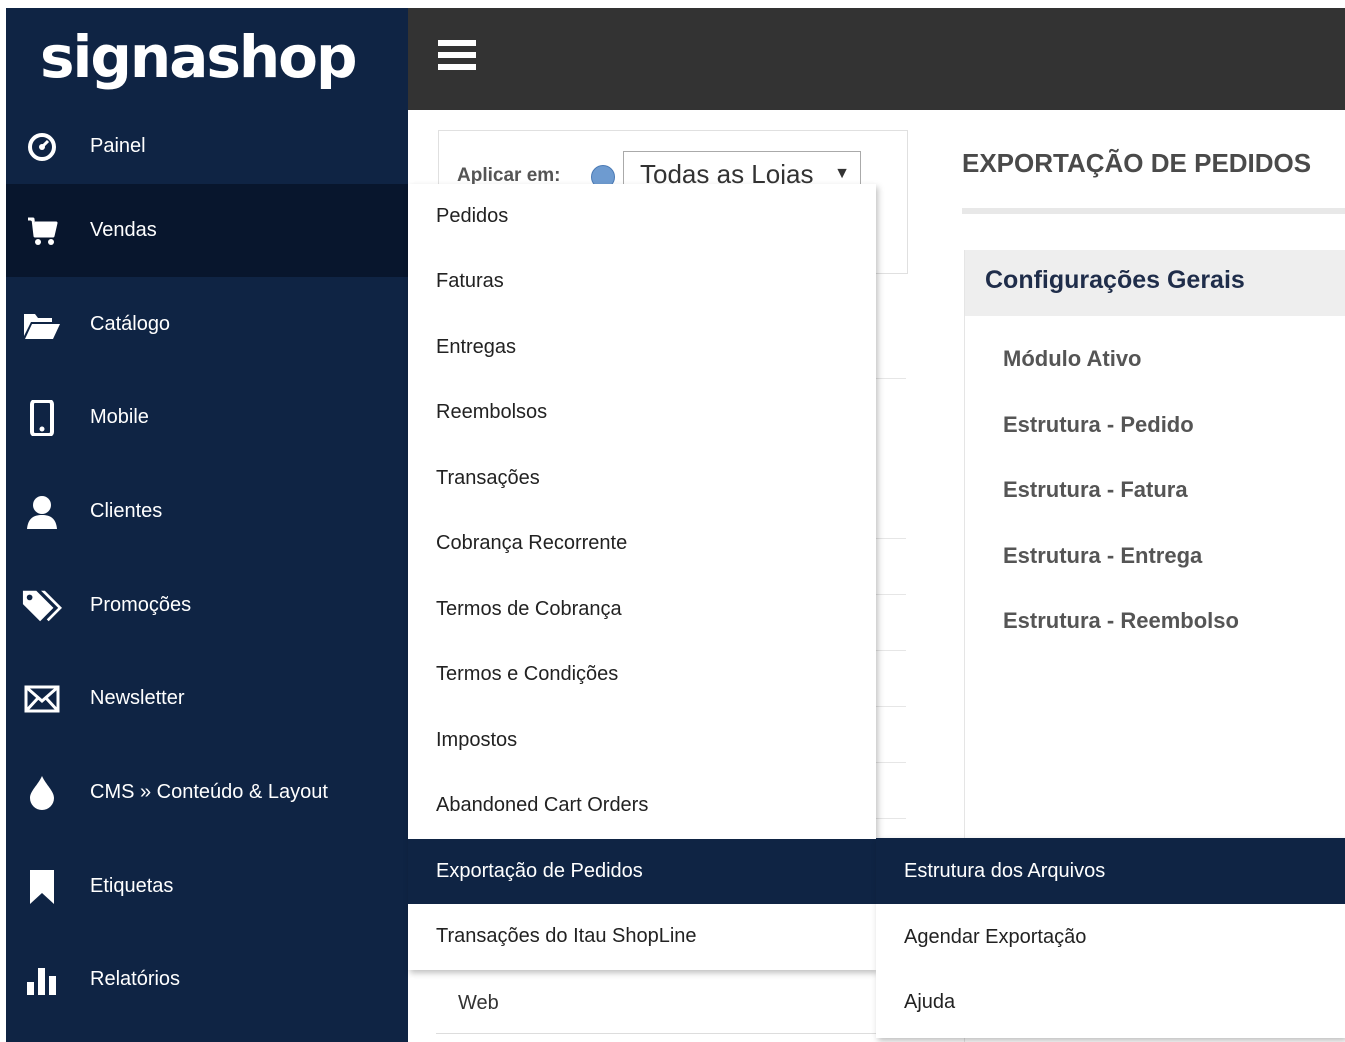 The width and height of the screenshot is (1345, 1042). What do you see at coordinates (1110, 871) in the screenshot?
I see `flyout-item-estrutura-arquivos: Estrutura dos Arquivos` at bounding box center [1110, 871].